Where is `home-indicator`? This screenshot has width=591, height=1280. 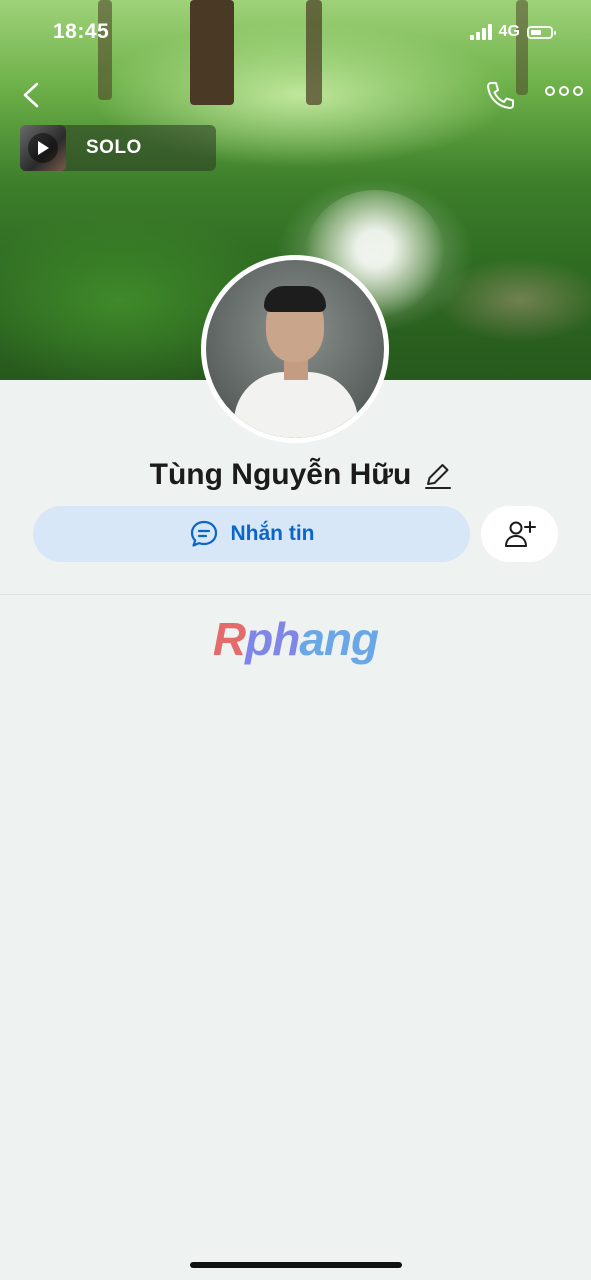
home-indicator is located at coordinates (296, 1265).